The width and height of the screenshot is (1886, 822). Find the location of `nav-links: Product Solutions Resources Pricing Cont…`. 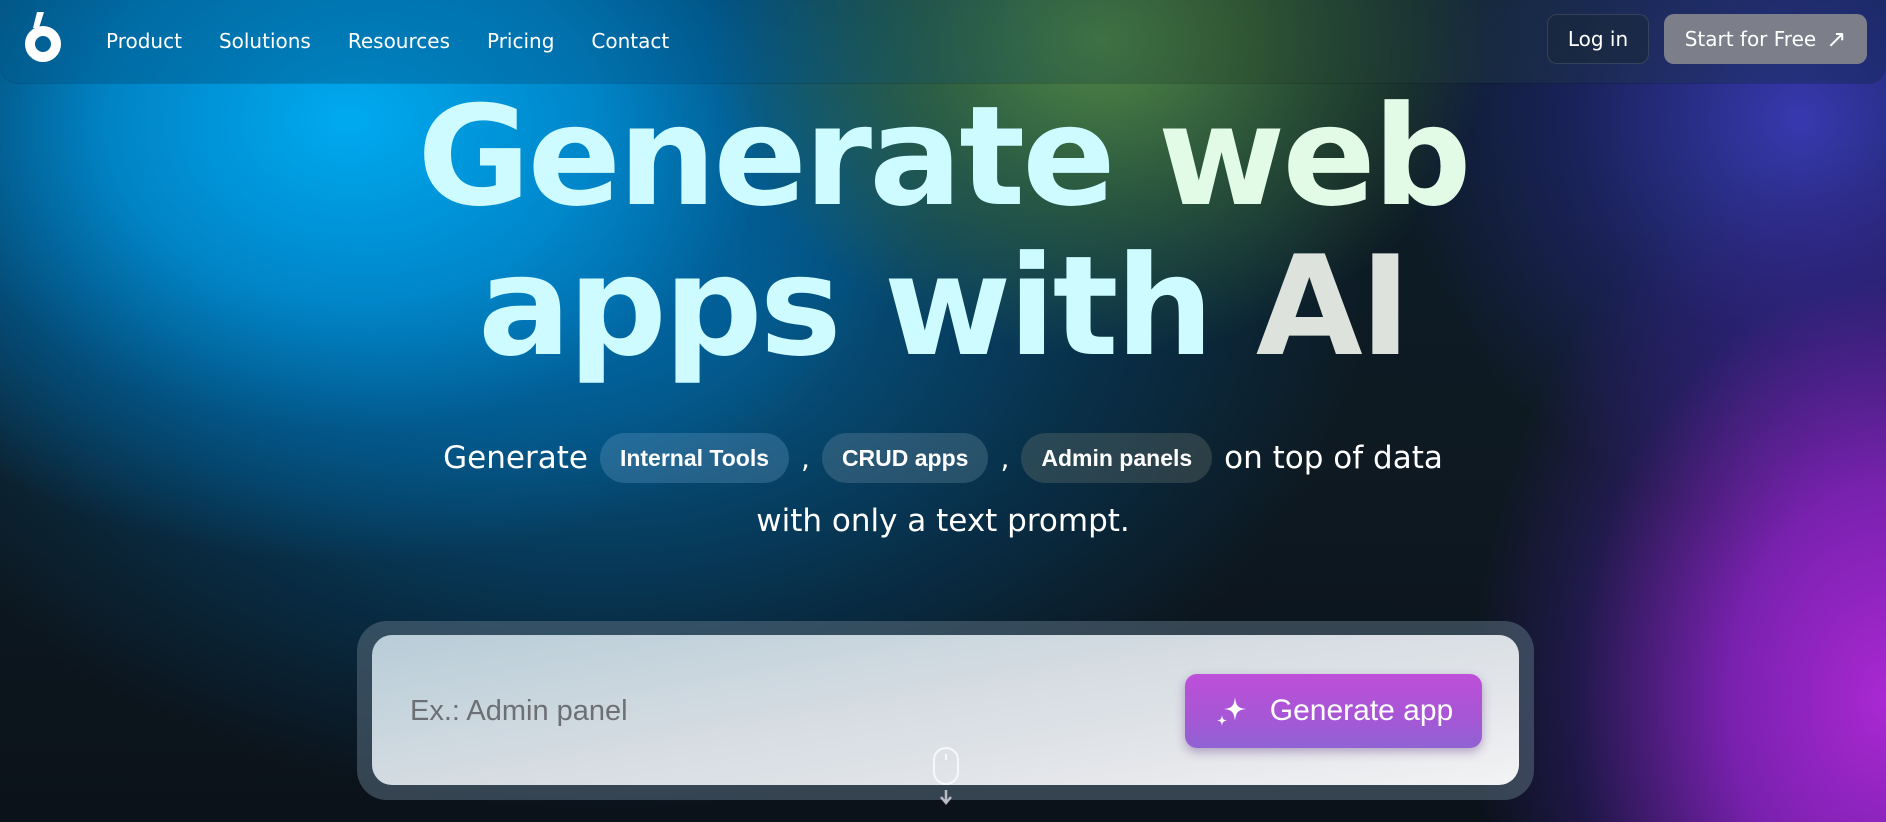

nav-links: Product Solutions Resources Pricing Cont… is located at coordinates (406, 41).